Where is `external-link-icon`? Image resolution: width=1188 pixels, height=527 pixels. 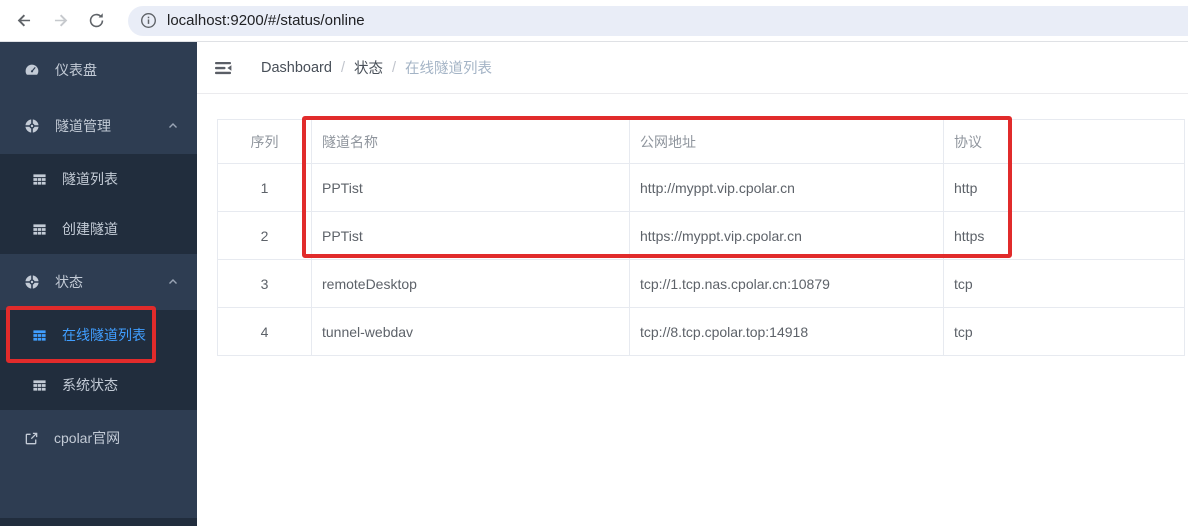 external-link-icon is located at coordinates (31, 438).